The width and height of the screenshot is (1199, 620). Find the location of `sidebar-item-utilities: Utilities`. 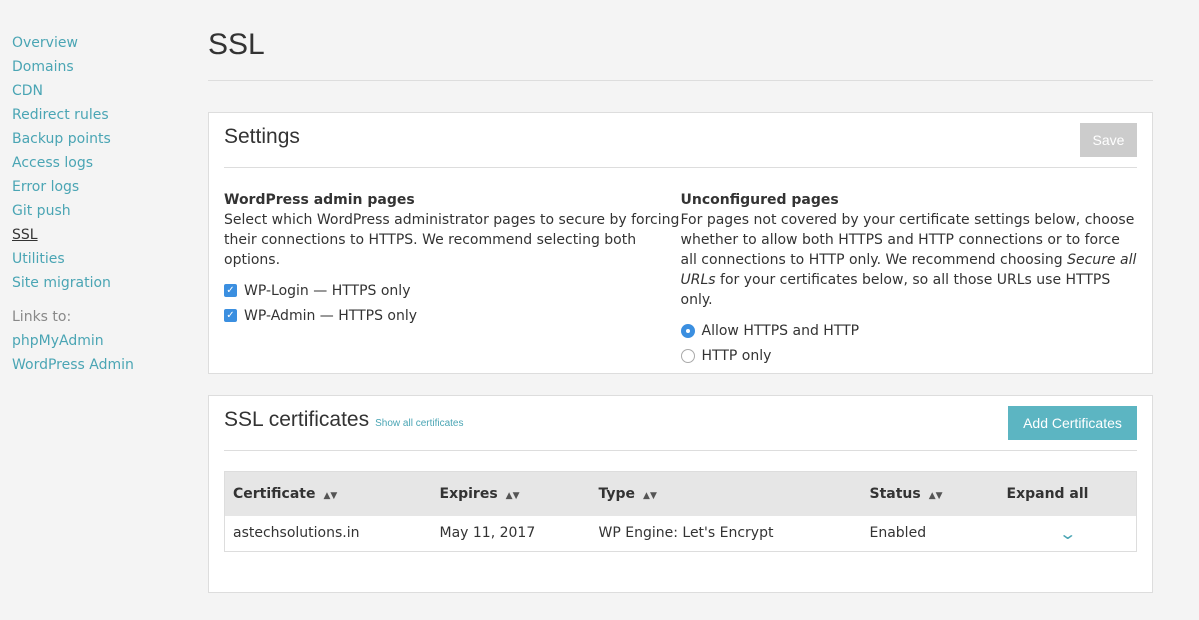

sidebar-item-utilities: Utilities is located at coordinates (102, 259).